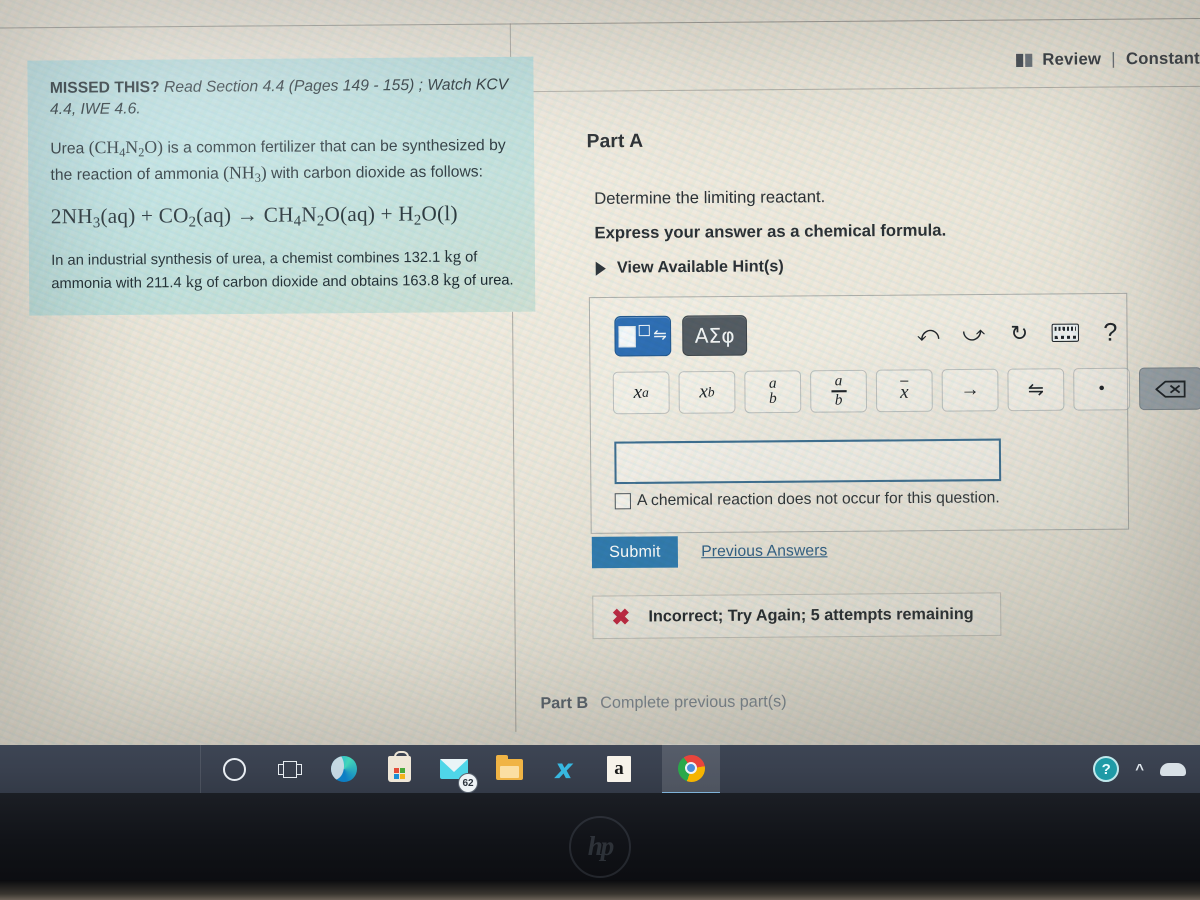 The height and width of the screenshot is (900, 1200). I want to click on cortana-icon, so click(234, 769).